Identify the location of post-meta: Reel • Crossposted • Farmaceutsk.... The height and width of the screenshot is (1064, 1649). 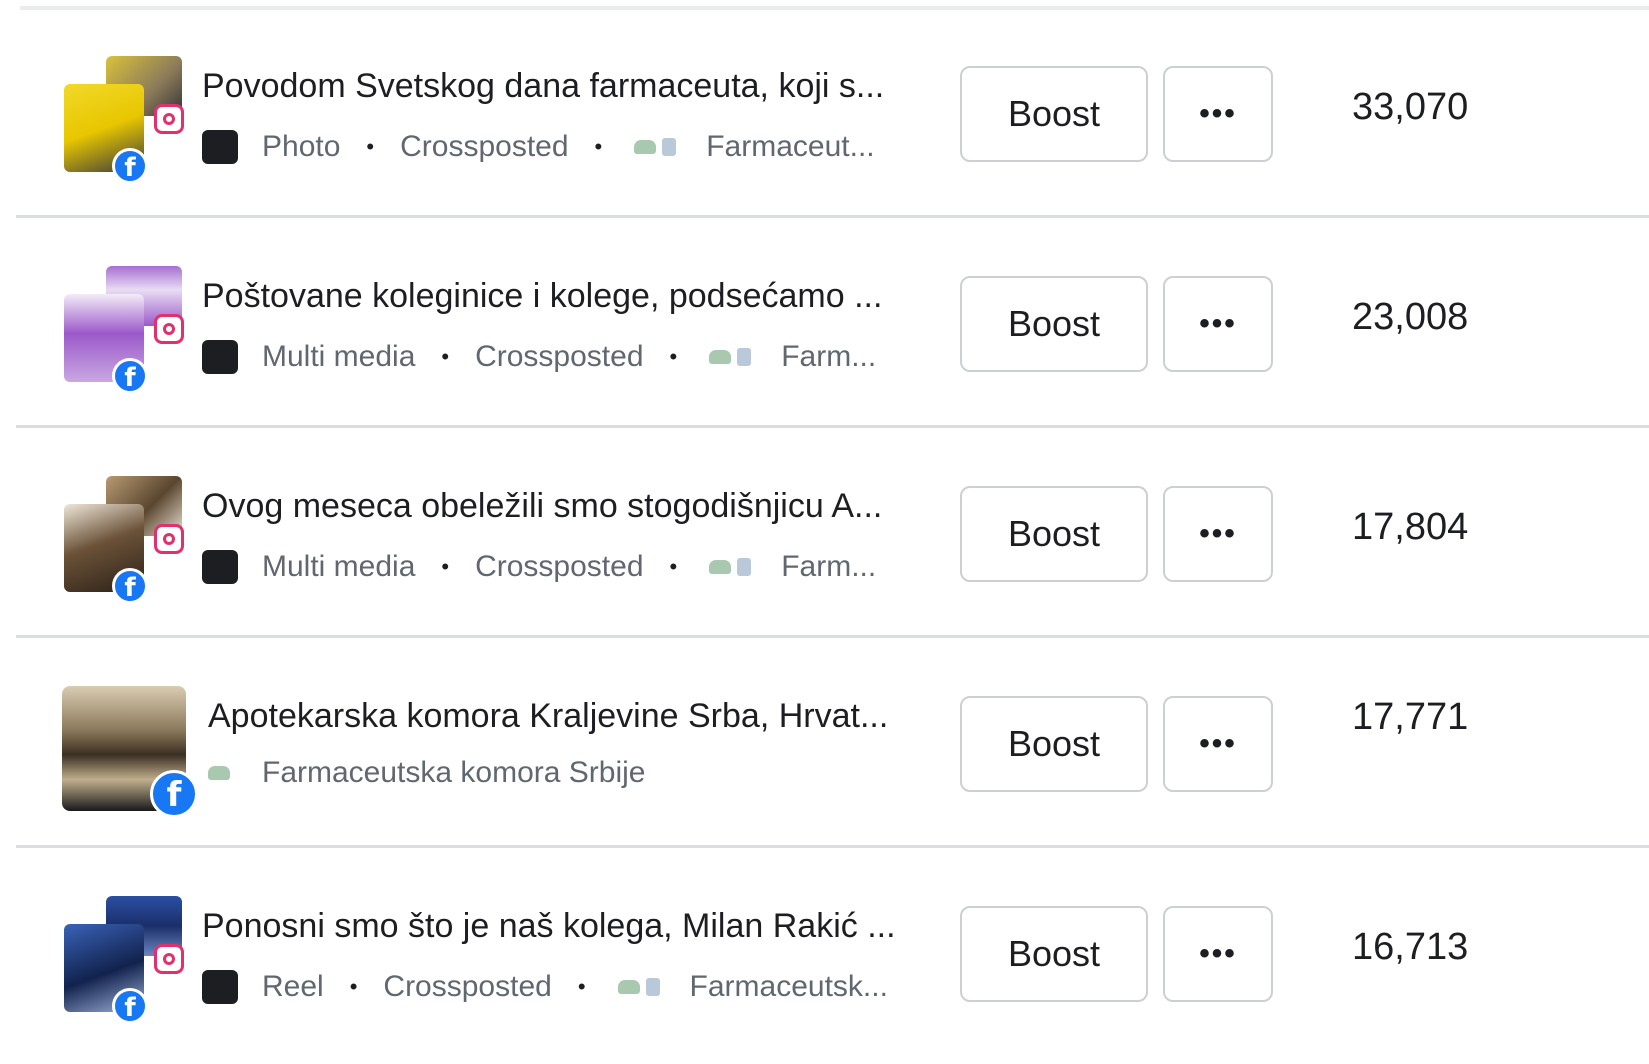
(573, 987).